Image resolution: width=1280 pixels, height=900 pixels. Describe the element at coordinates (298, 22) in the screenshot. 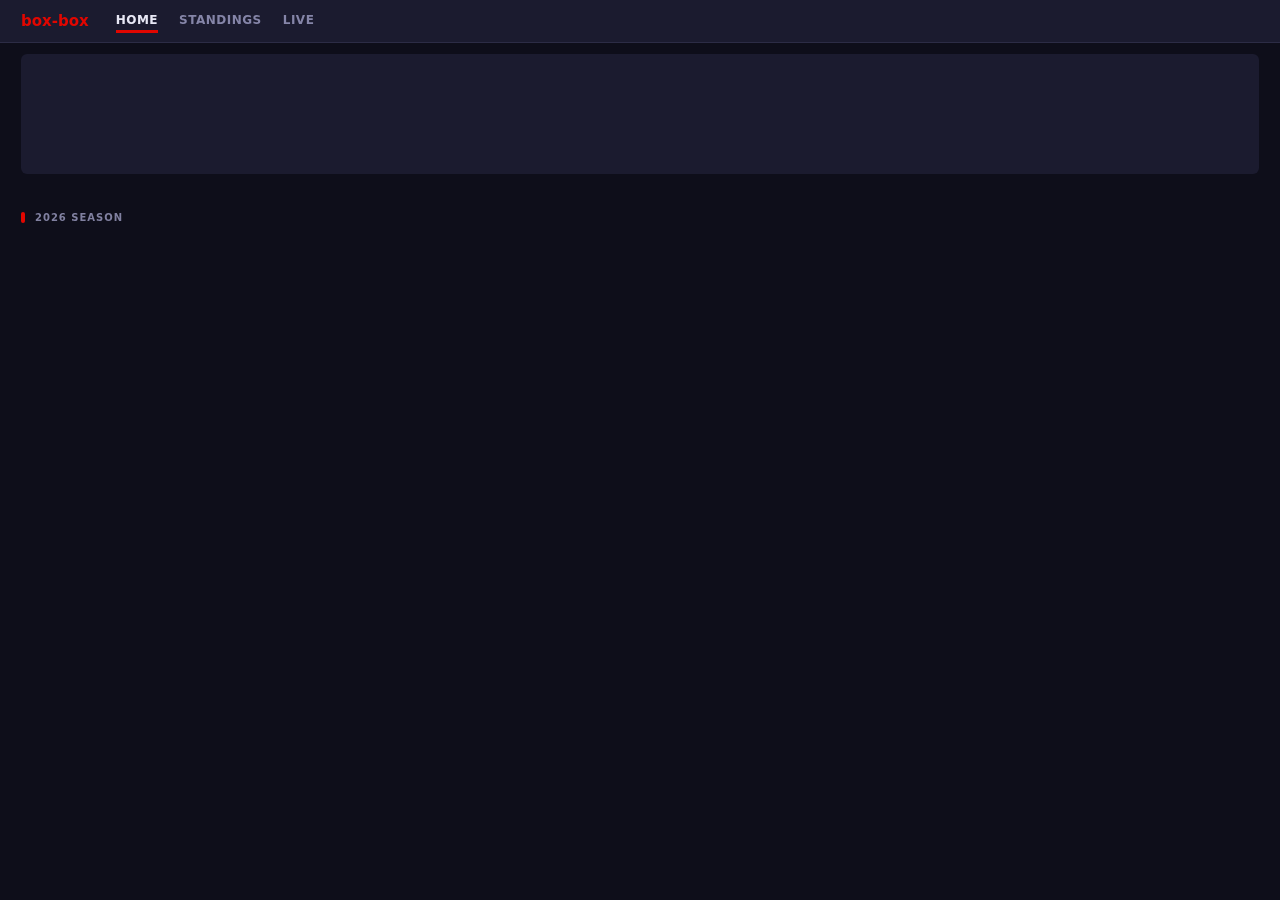

I see `nav-tab: LIVE` at that location.